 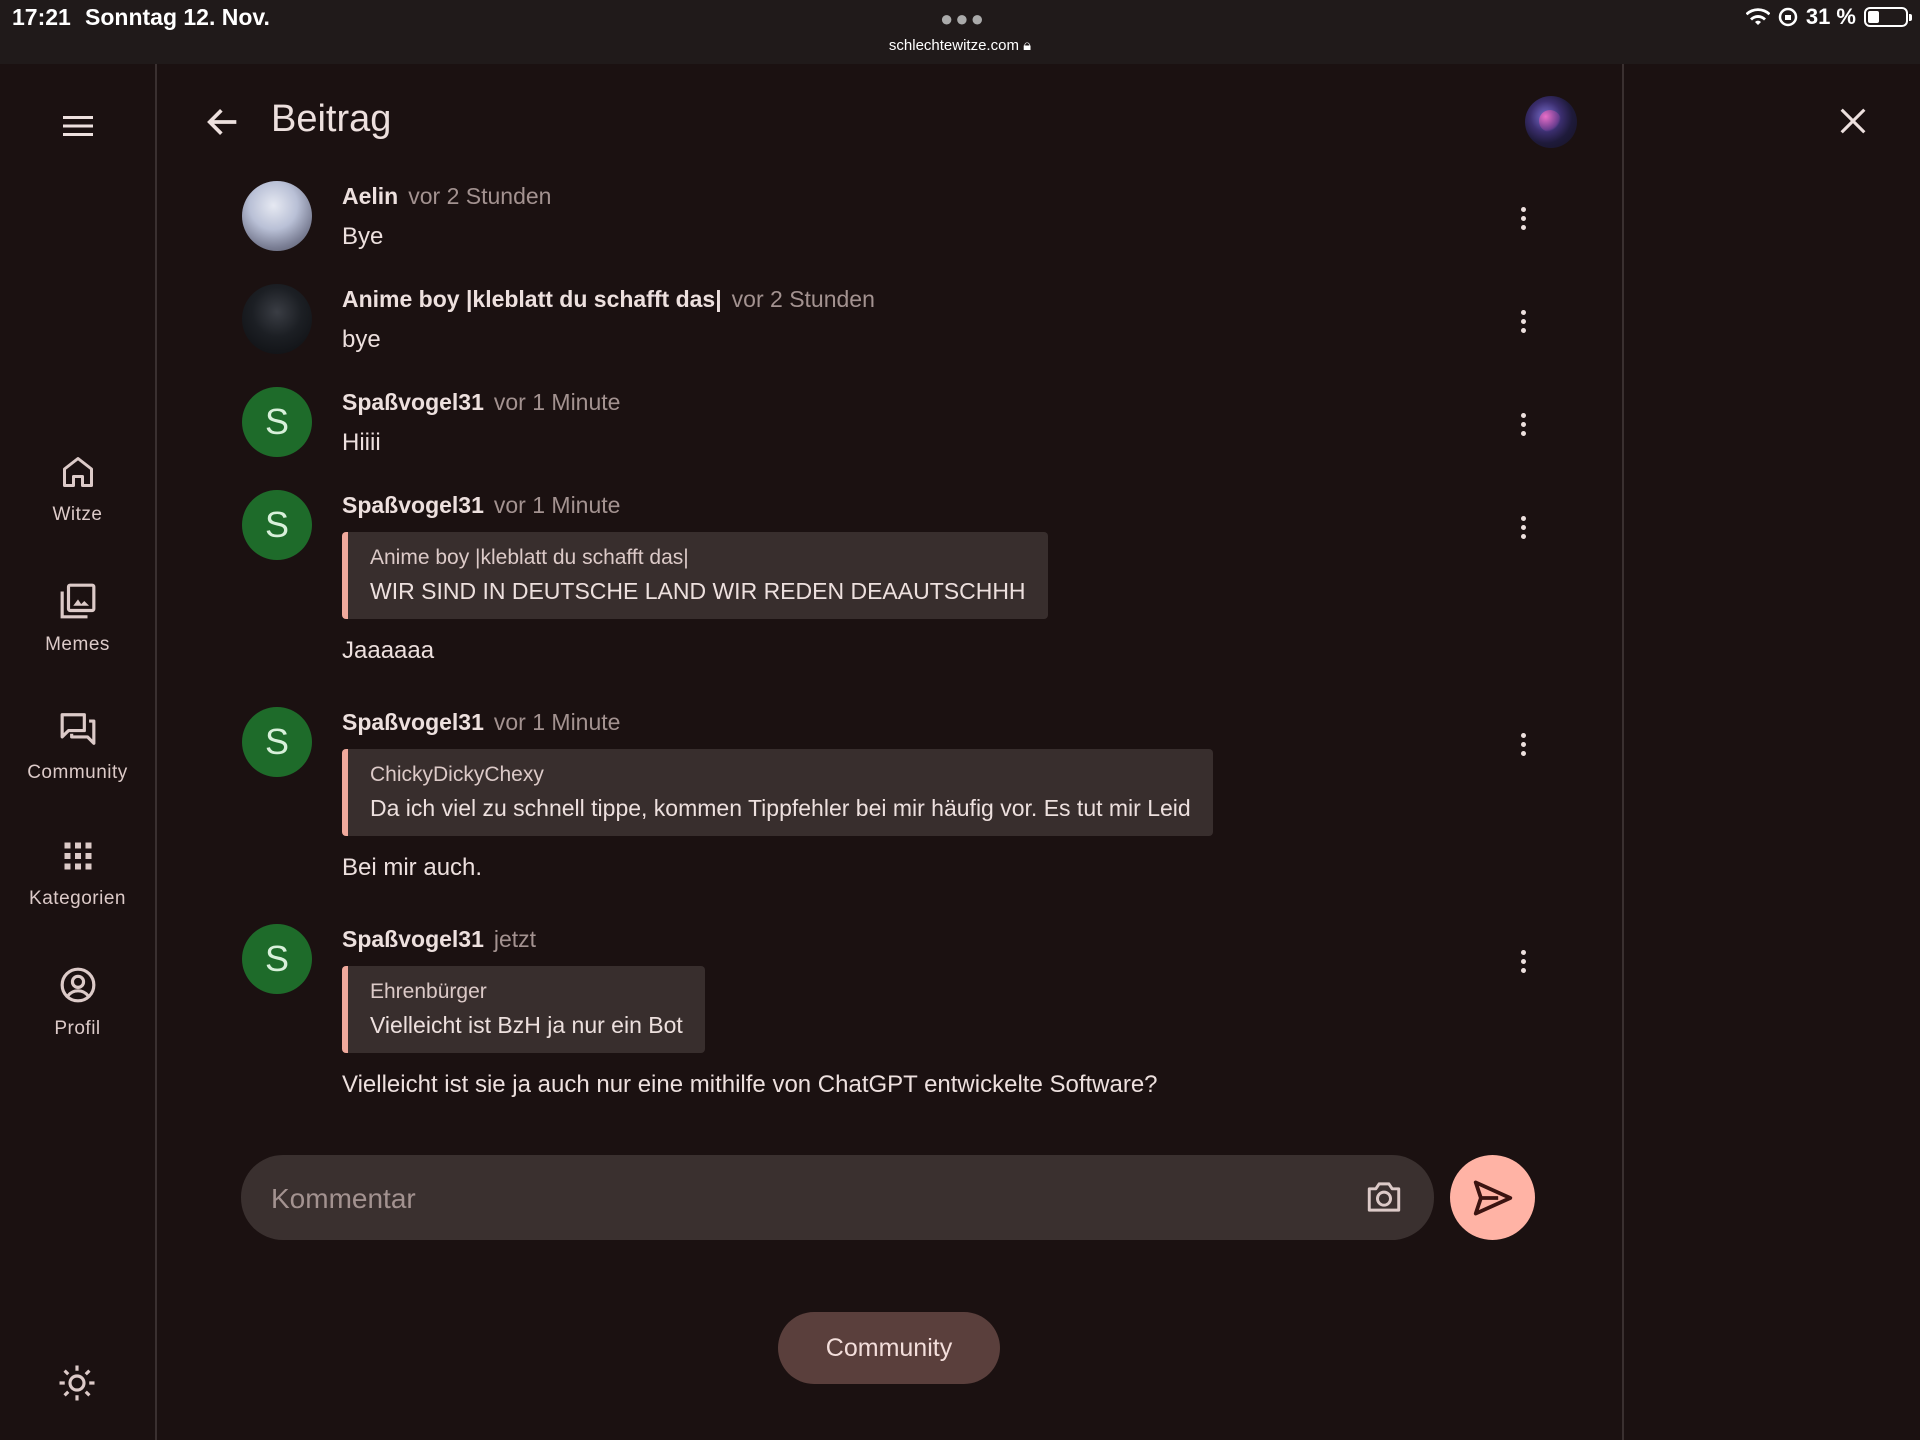 I want to click on rail-item-profil: Profil, so click(x=77, y=1003).